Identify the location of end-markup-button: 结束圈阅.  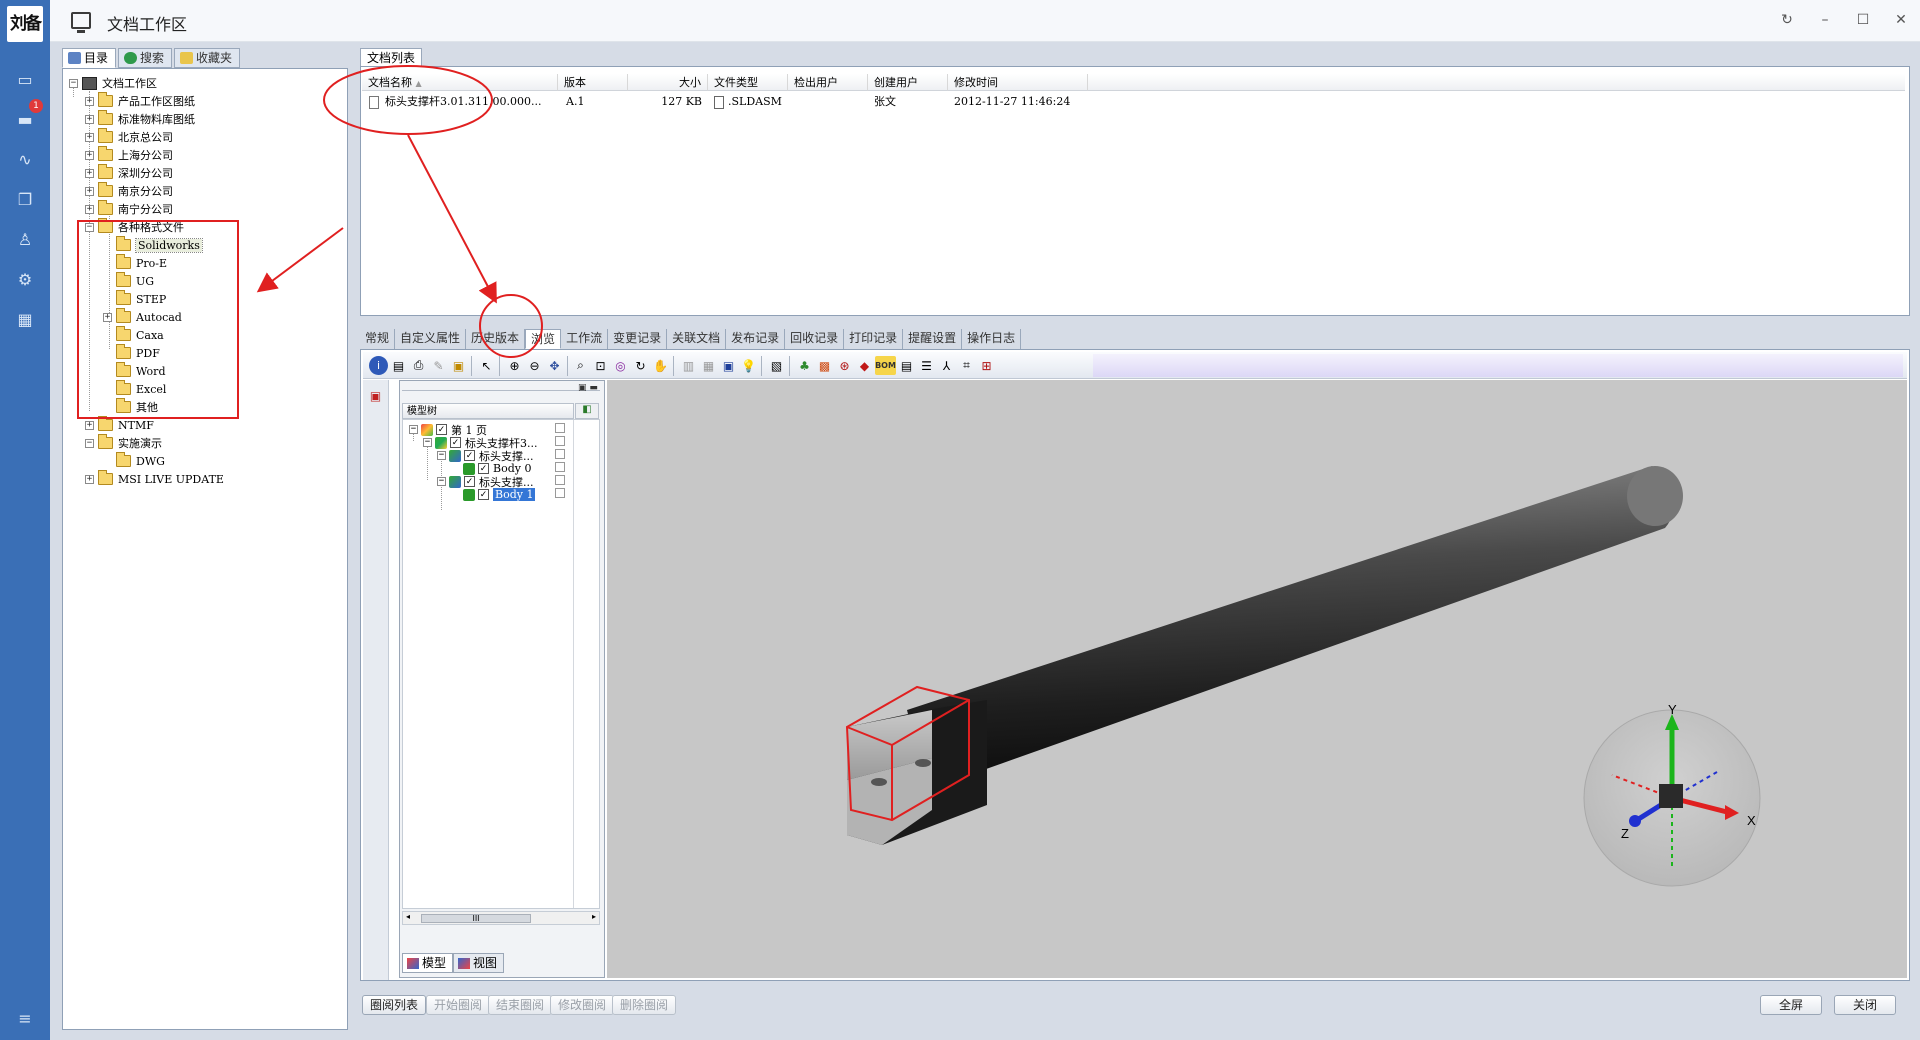
(520, 1005).